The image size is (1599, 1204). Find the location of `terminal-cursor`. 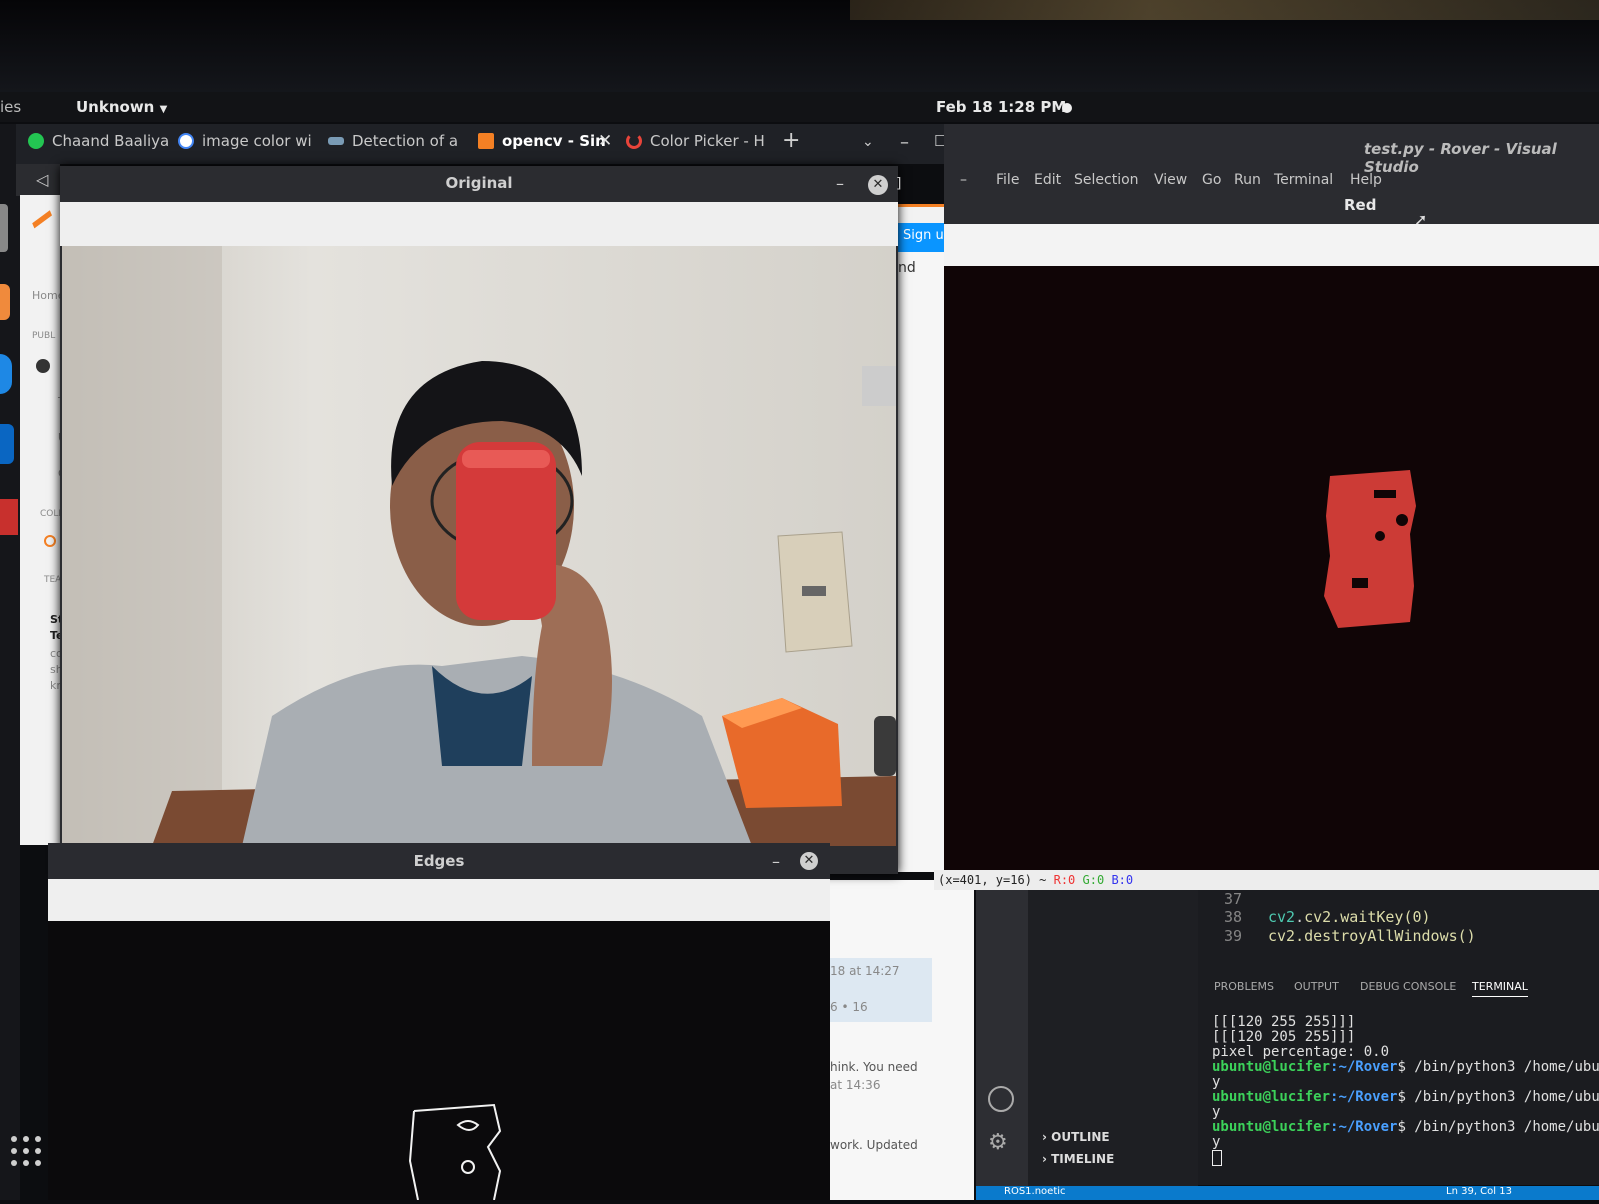

terminal-cursor is located at coordinates (1217, 1158).